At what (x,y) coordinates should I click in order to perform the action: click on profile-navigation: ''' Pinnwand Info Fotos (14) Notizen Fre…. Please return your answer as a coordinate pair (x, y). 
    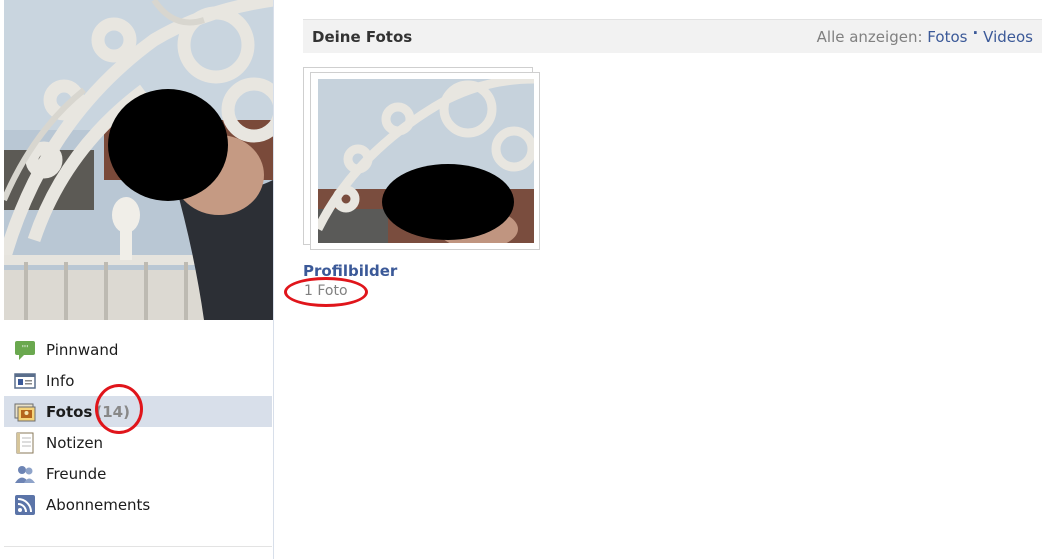
    Looking at the image, I should click on (138, 427).